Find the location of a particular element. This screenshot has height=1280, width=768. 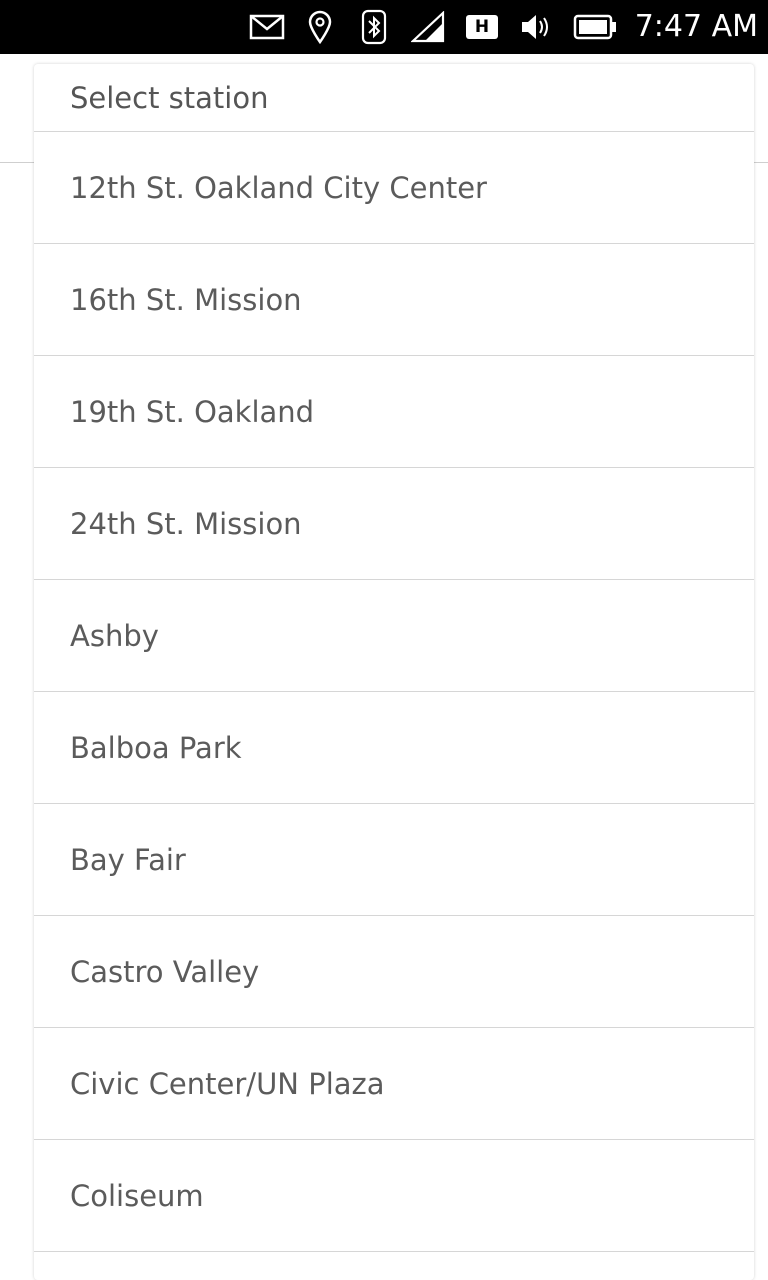

station-list-item: Ashby is located at coordinates (394, 636).